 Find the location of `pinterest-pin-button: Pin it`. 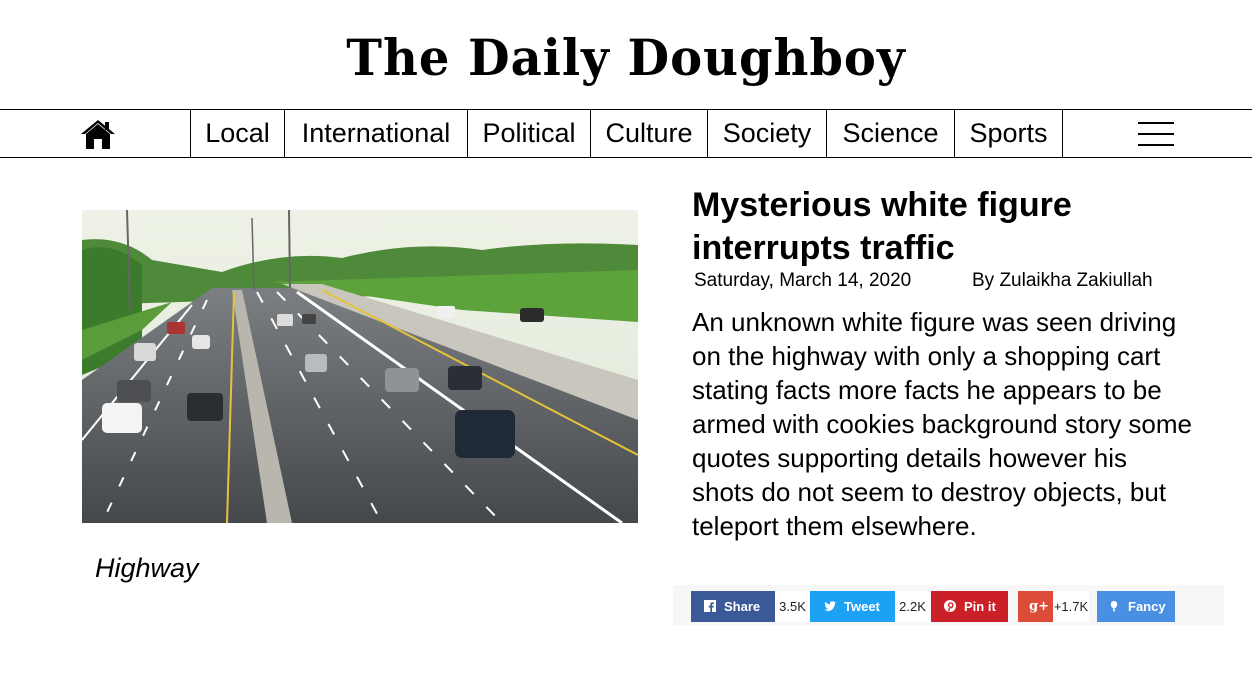

pinterest-pin-button: Pin it is located at coordinates (969, 606).